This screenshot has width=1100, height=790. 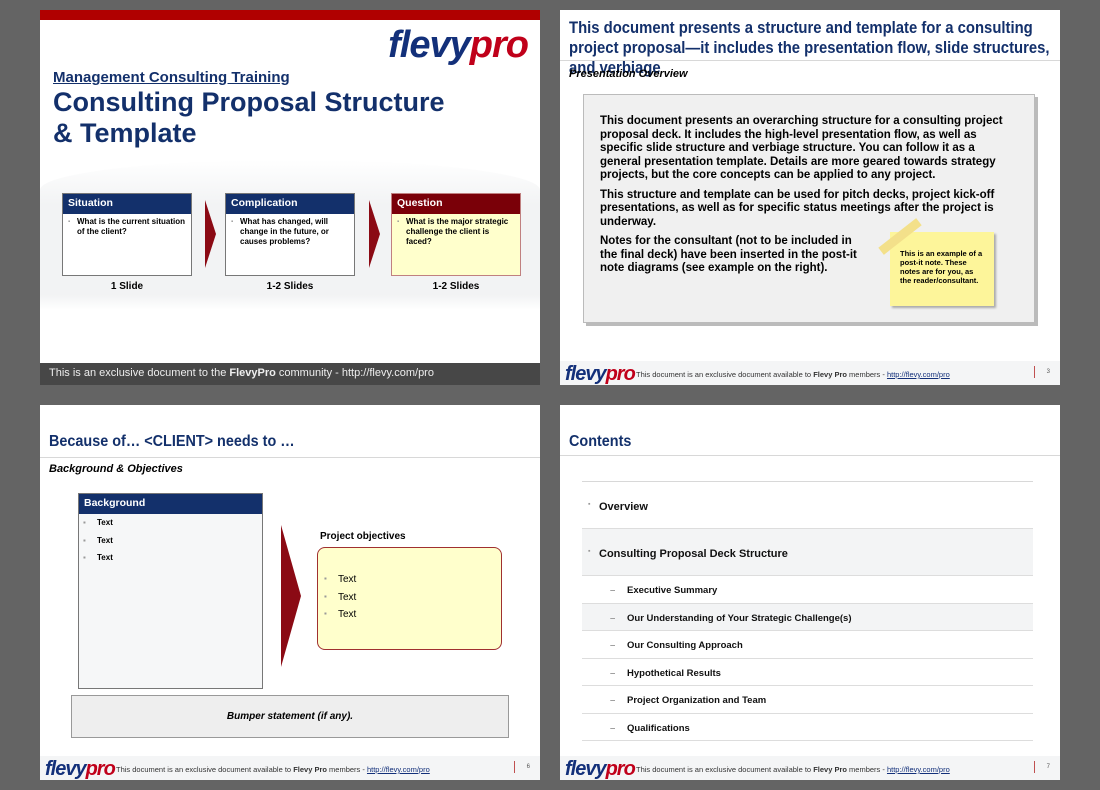 I want to click on contents-subitem: – Project Organization and Team, so click(x=807, y=700).